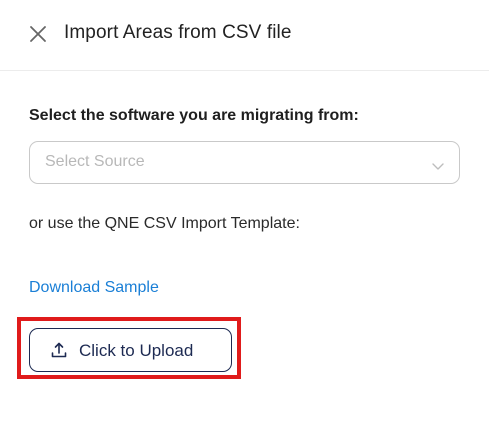 Image resolution: width=489 pixels, height=421 pixels. What do you see at coordinates (59, 350) in the screenshot?
I see `upload-icon` at bounding box center [59, 350].